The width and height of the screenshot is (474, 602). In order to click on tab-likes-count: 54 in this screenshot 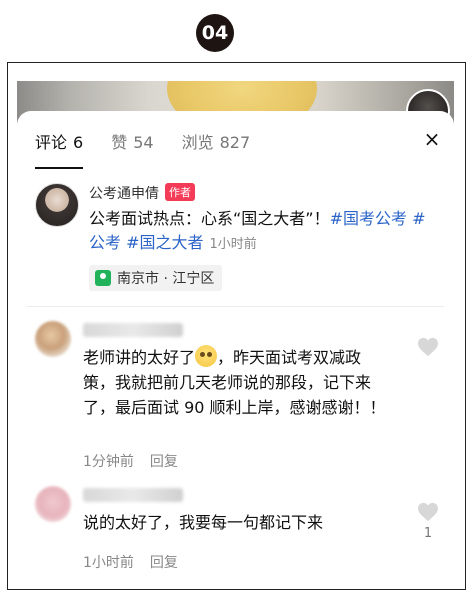, I will do `click(143, 142)`.